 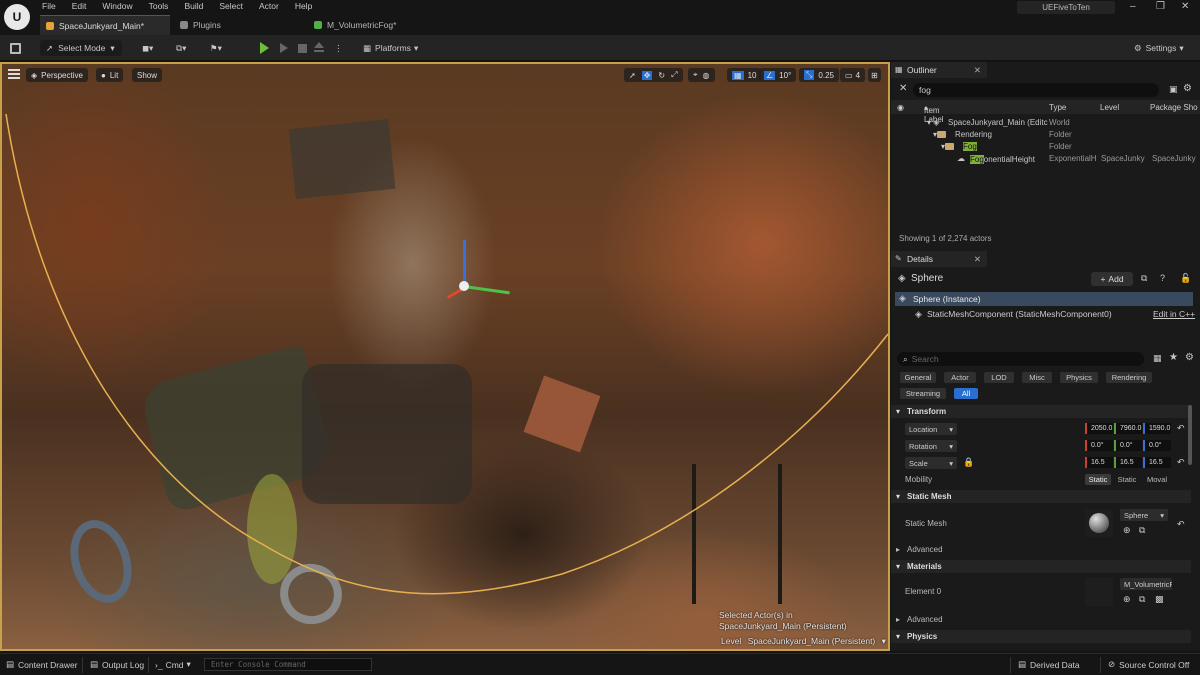 I want to click on filter-physics: Physics, so click(x=1079, y=377).